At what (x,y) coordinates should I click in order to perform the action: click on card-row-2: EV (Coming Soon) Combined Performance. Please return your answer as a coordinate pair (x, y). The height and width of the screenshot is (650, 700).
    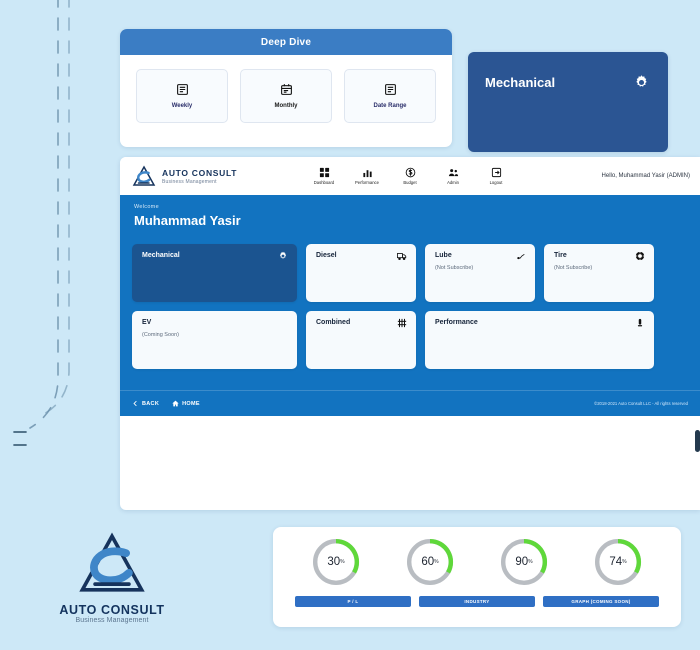
    Looking at the image, I should click on (410, 340).